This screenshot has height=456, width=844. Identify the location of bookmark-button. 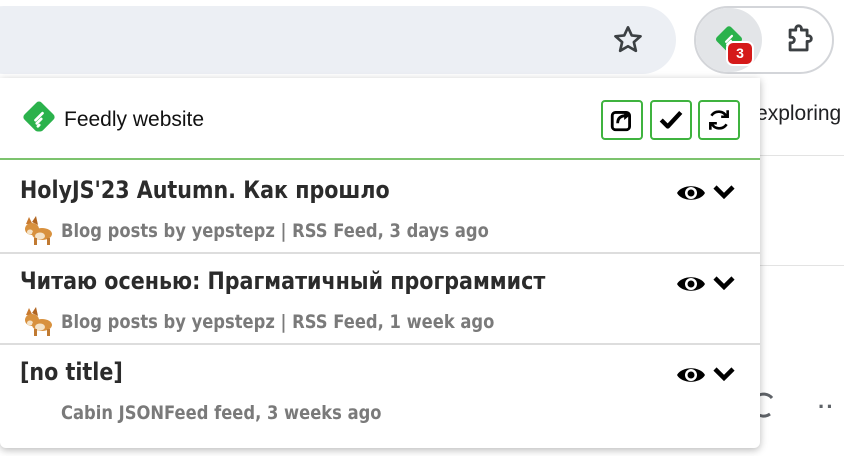
(628, 40).